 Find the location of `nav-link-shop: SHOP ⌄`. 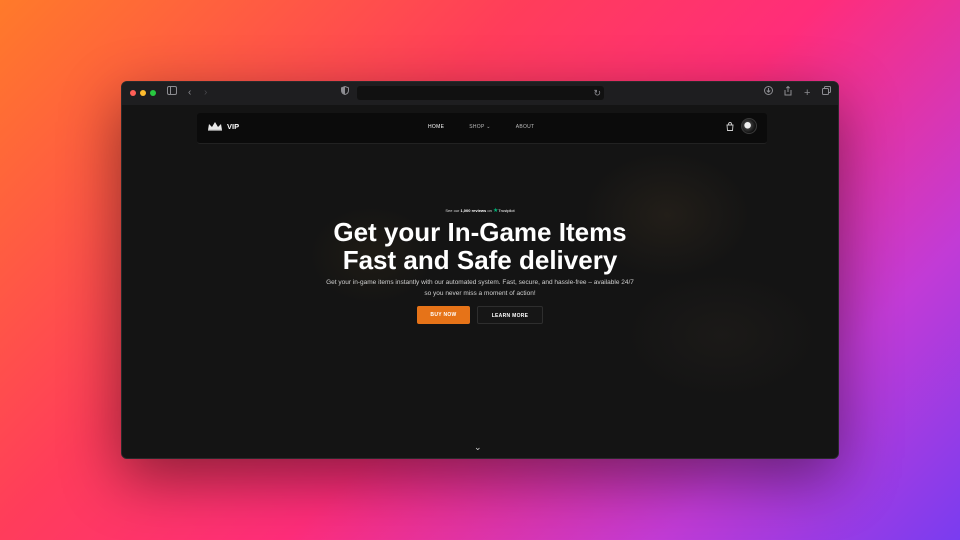

nav-link-shop: SHOP ⌄ is located at coordinates (479, 127).